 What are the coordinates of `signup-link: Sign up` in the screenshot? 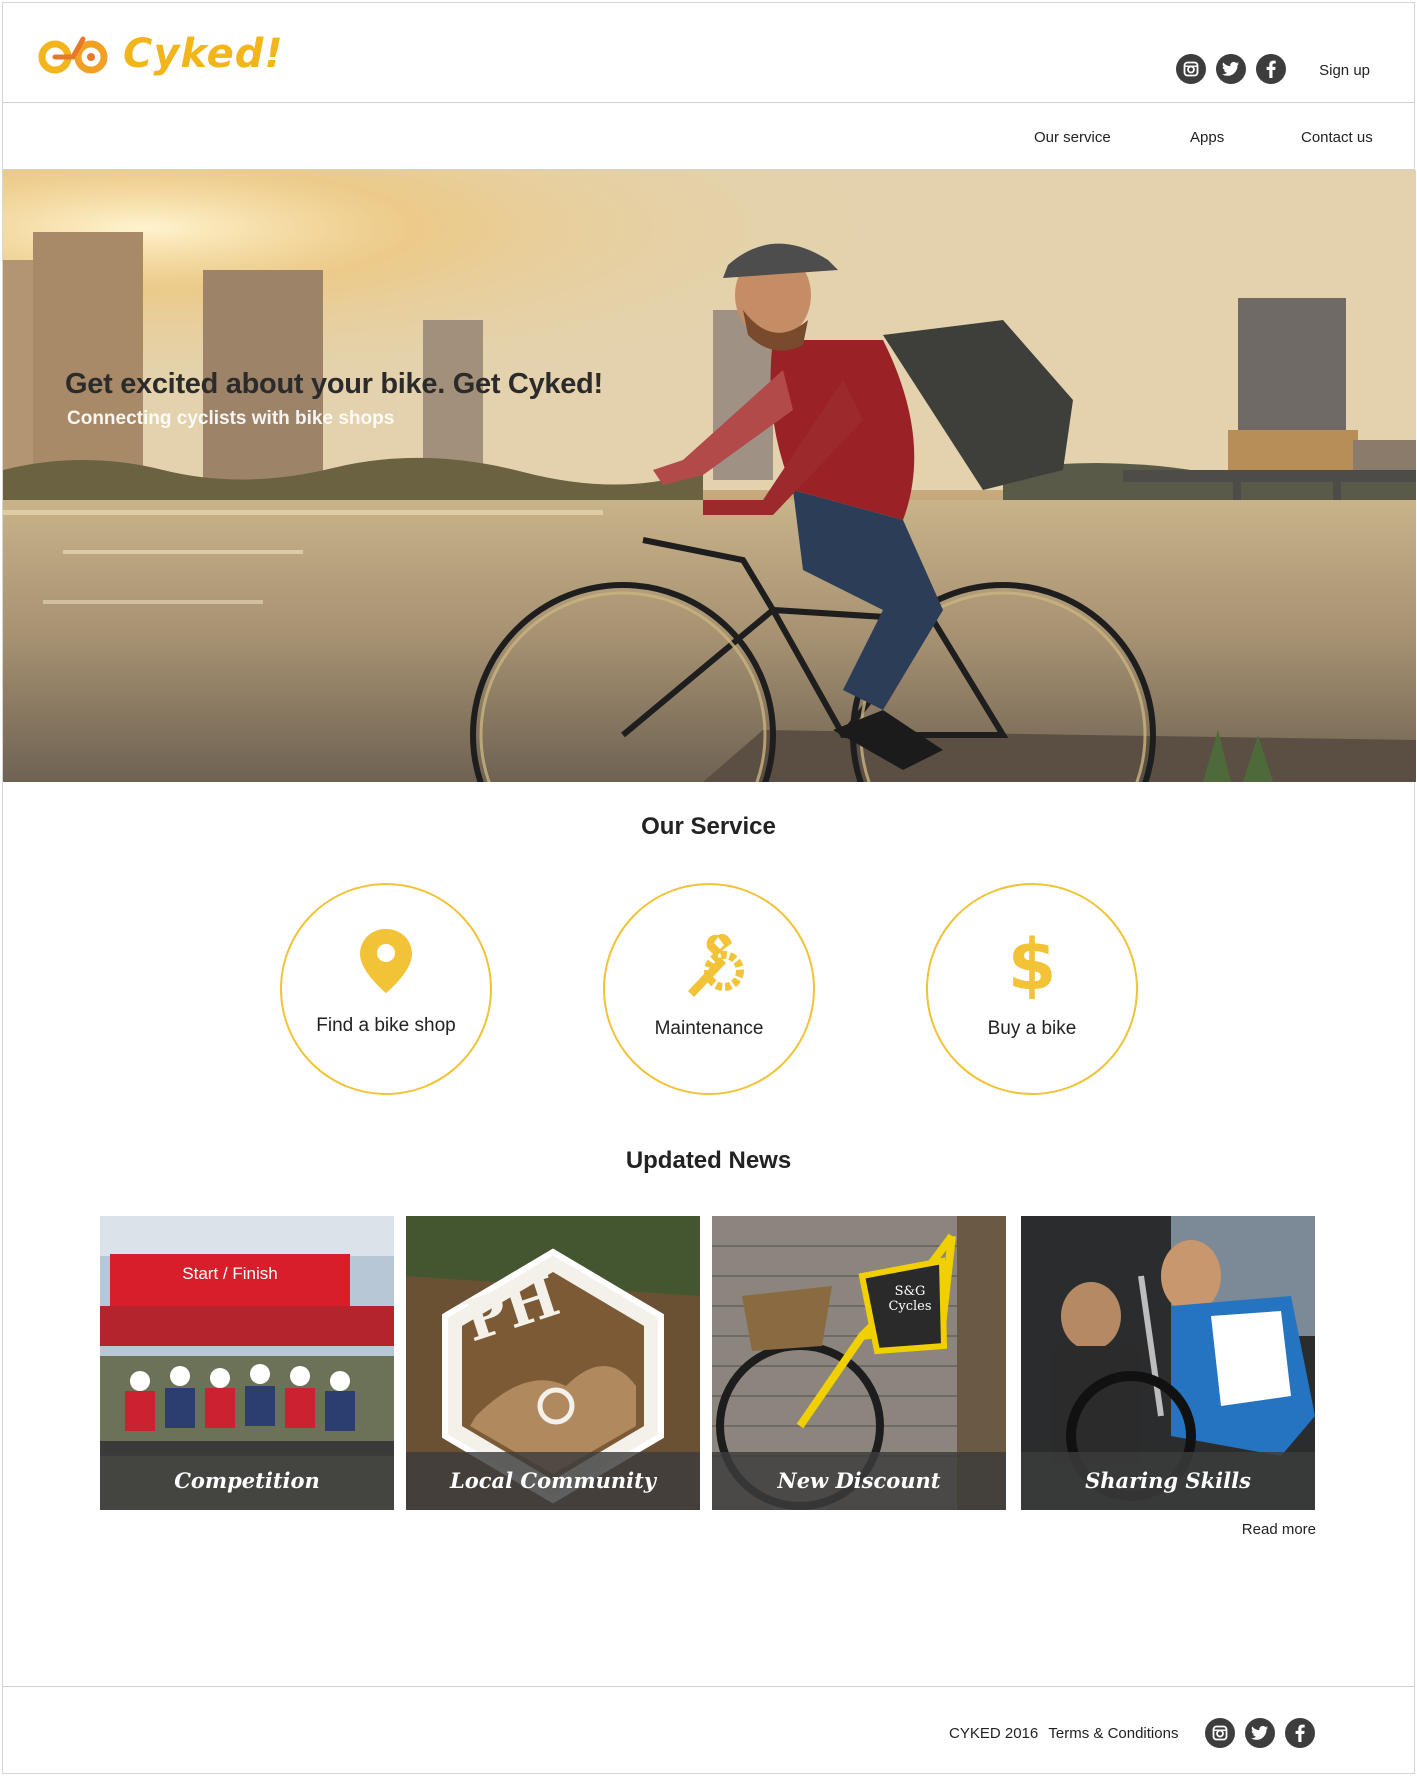 It's located at (1344, 70).